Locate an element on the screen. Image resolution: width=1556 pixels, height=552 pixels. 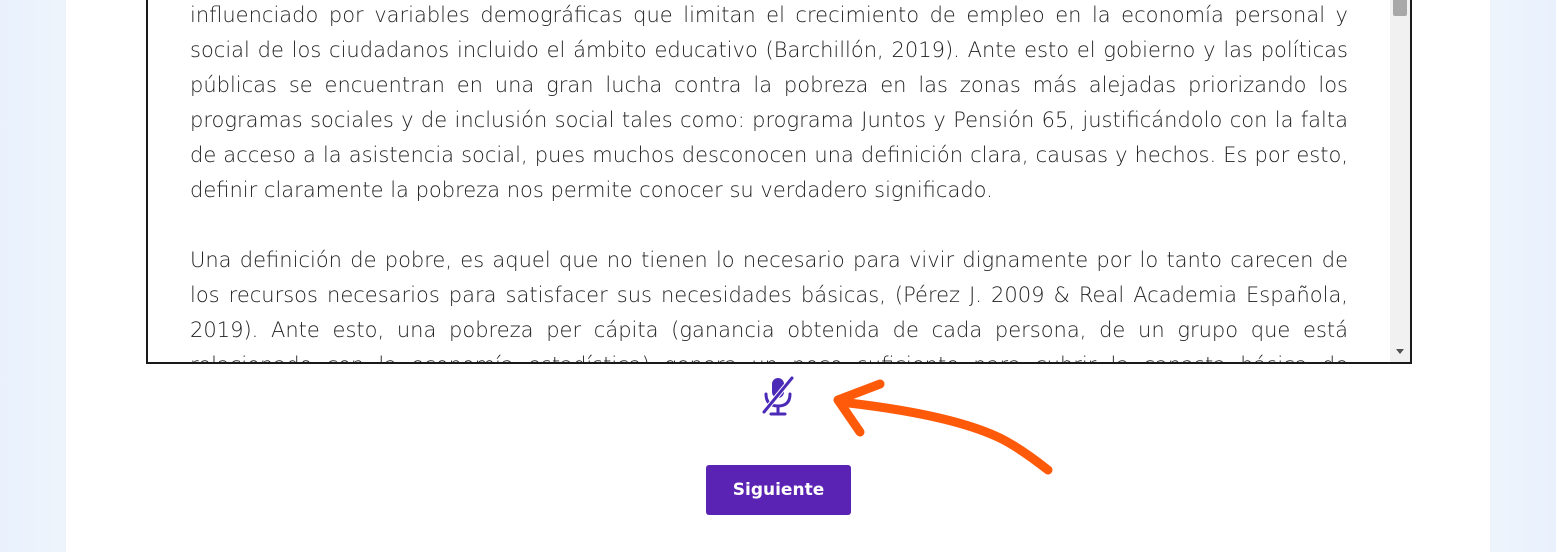
scroll-down-arrow-icon is located at coordinates (1400, 351).